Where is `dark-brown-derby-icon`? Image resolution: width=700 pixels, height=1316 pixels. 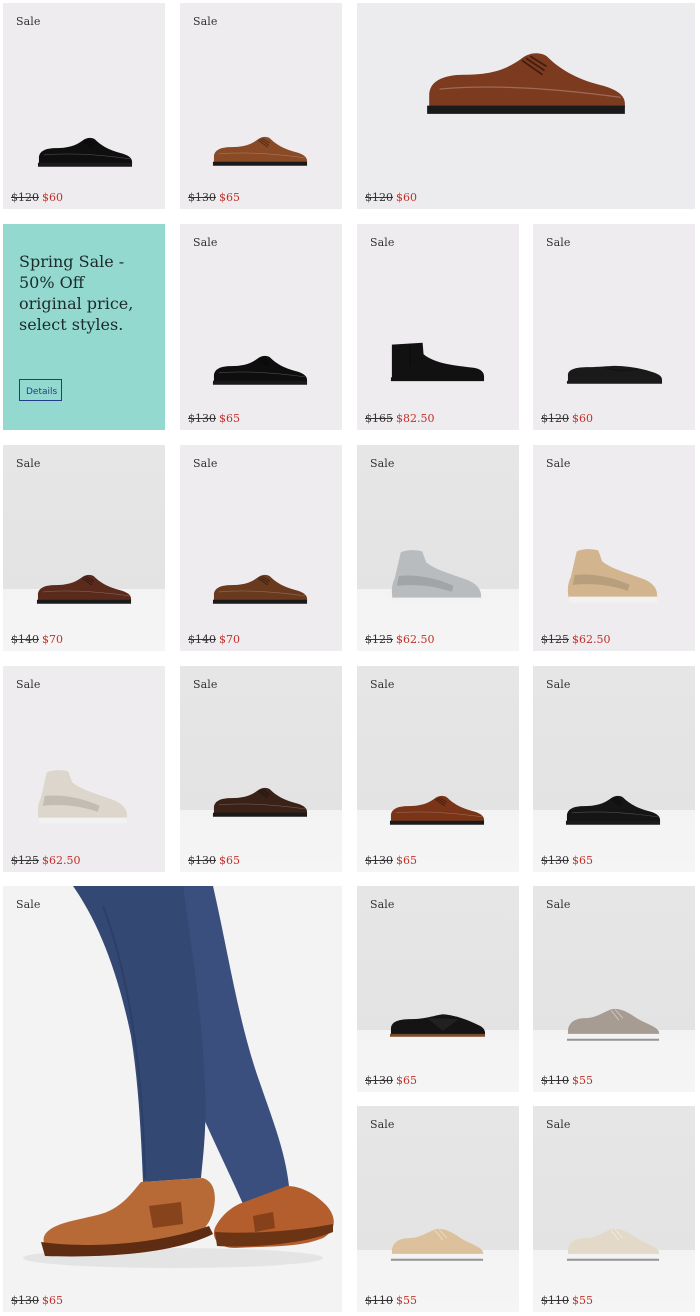
dark-brown-derby-icon is located at coordinates (260, 803).